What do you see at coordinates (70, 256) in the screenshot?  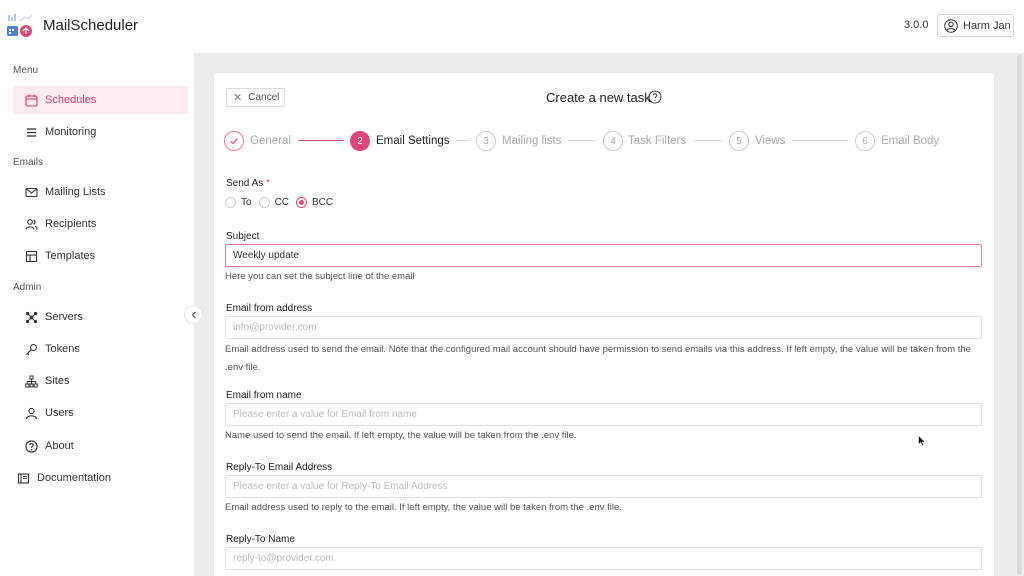 I see `sidebar-item-label: Templates` at bounding box center [70, 256].